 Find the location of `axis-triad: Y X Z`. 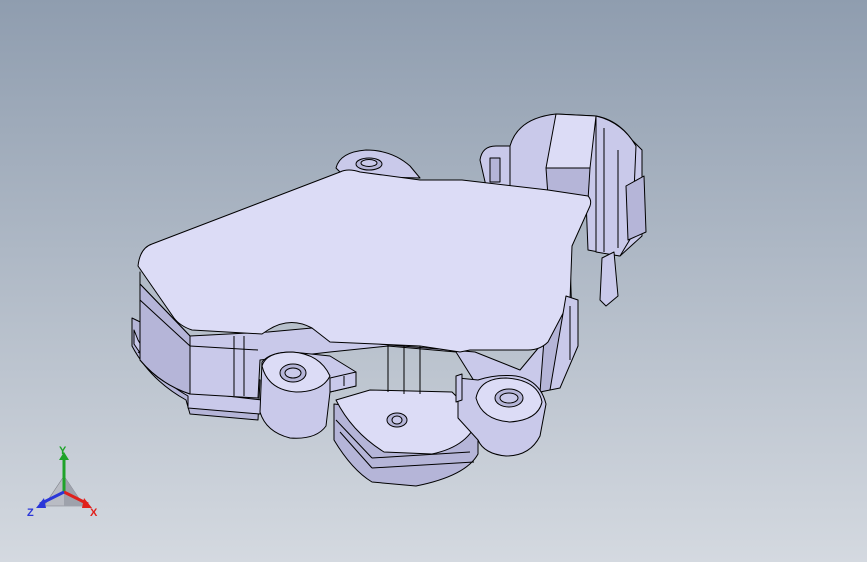

axis-triad: Y X Z is located at coordinates (62, 482).